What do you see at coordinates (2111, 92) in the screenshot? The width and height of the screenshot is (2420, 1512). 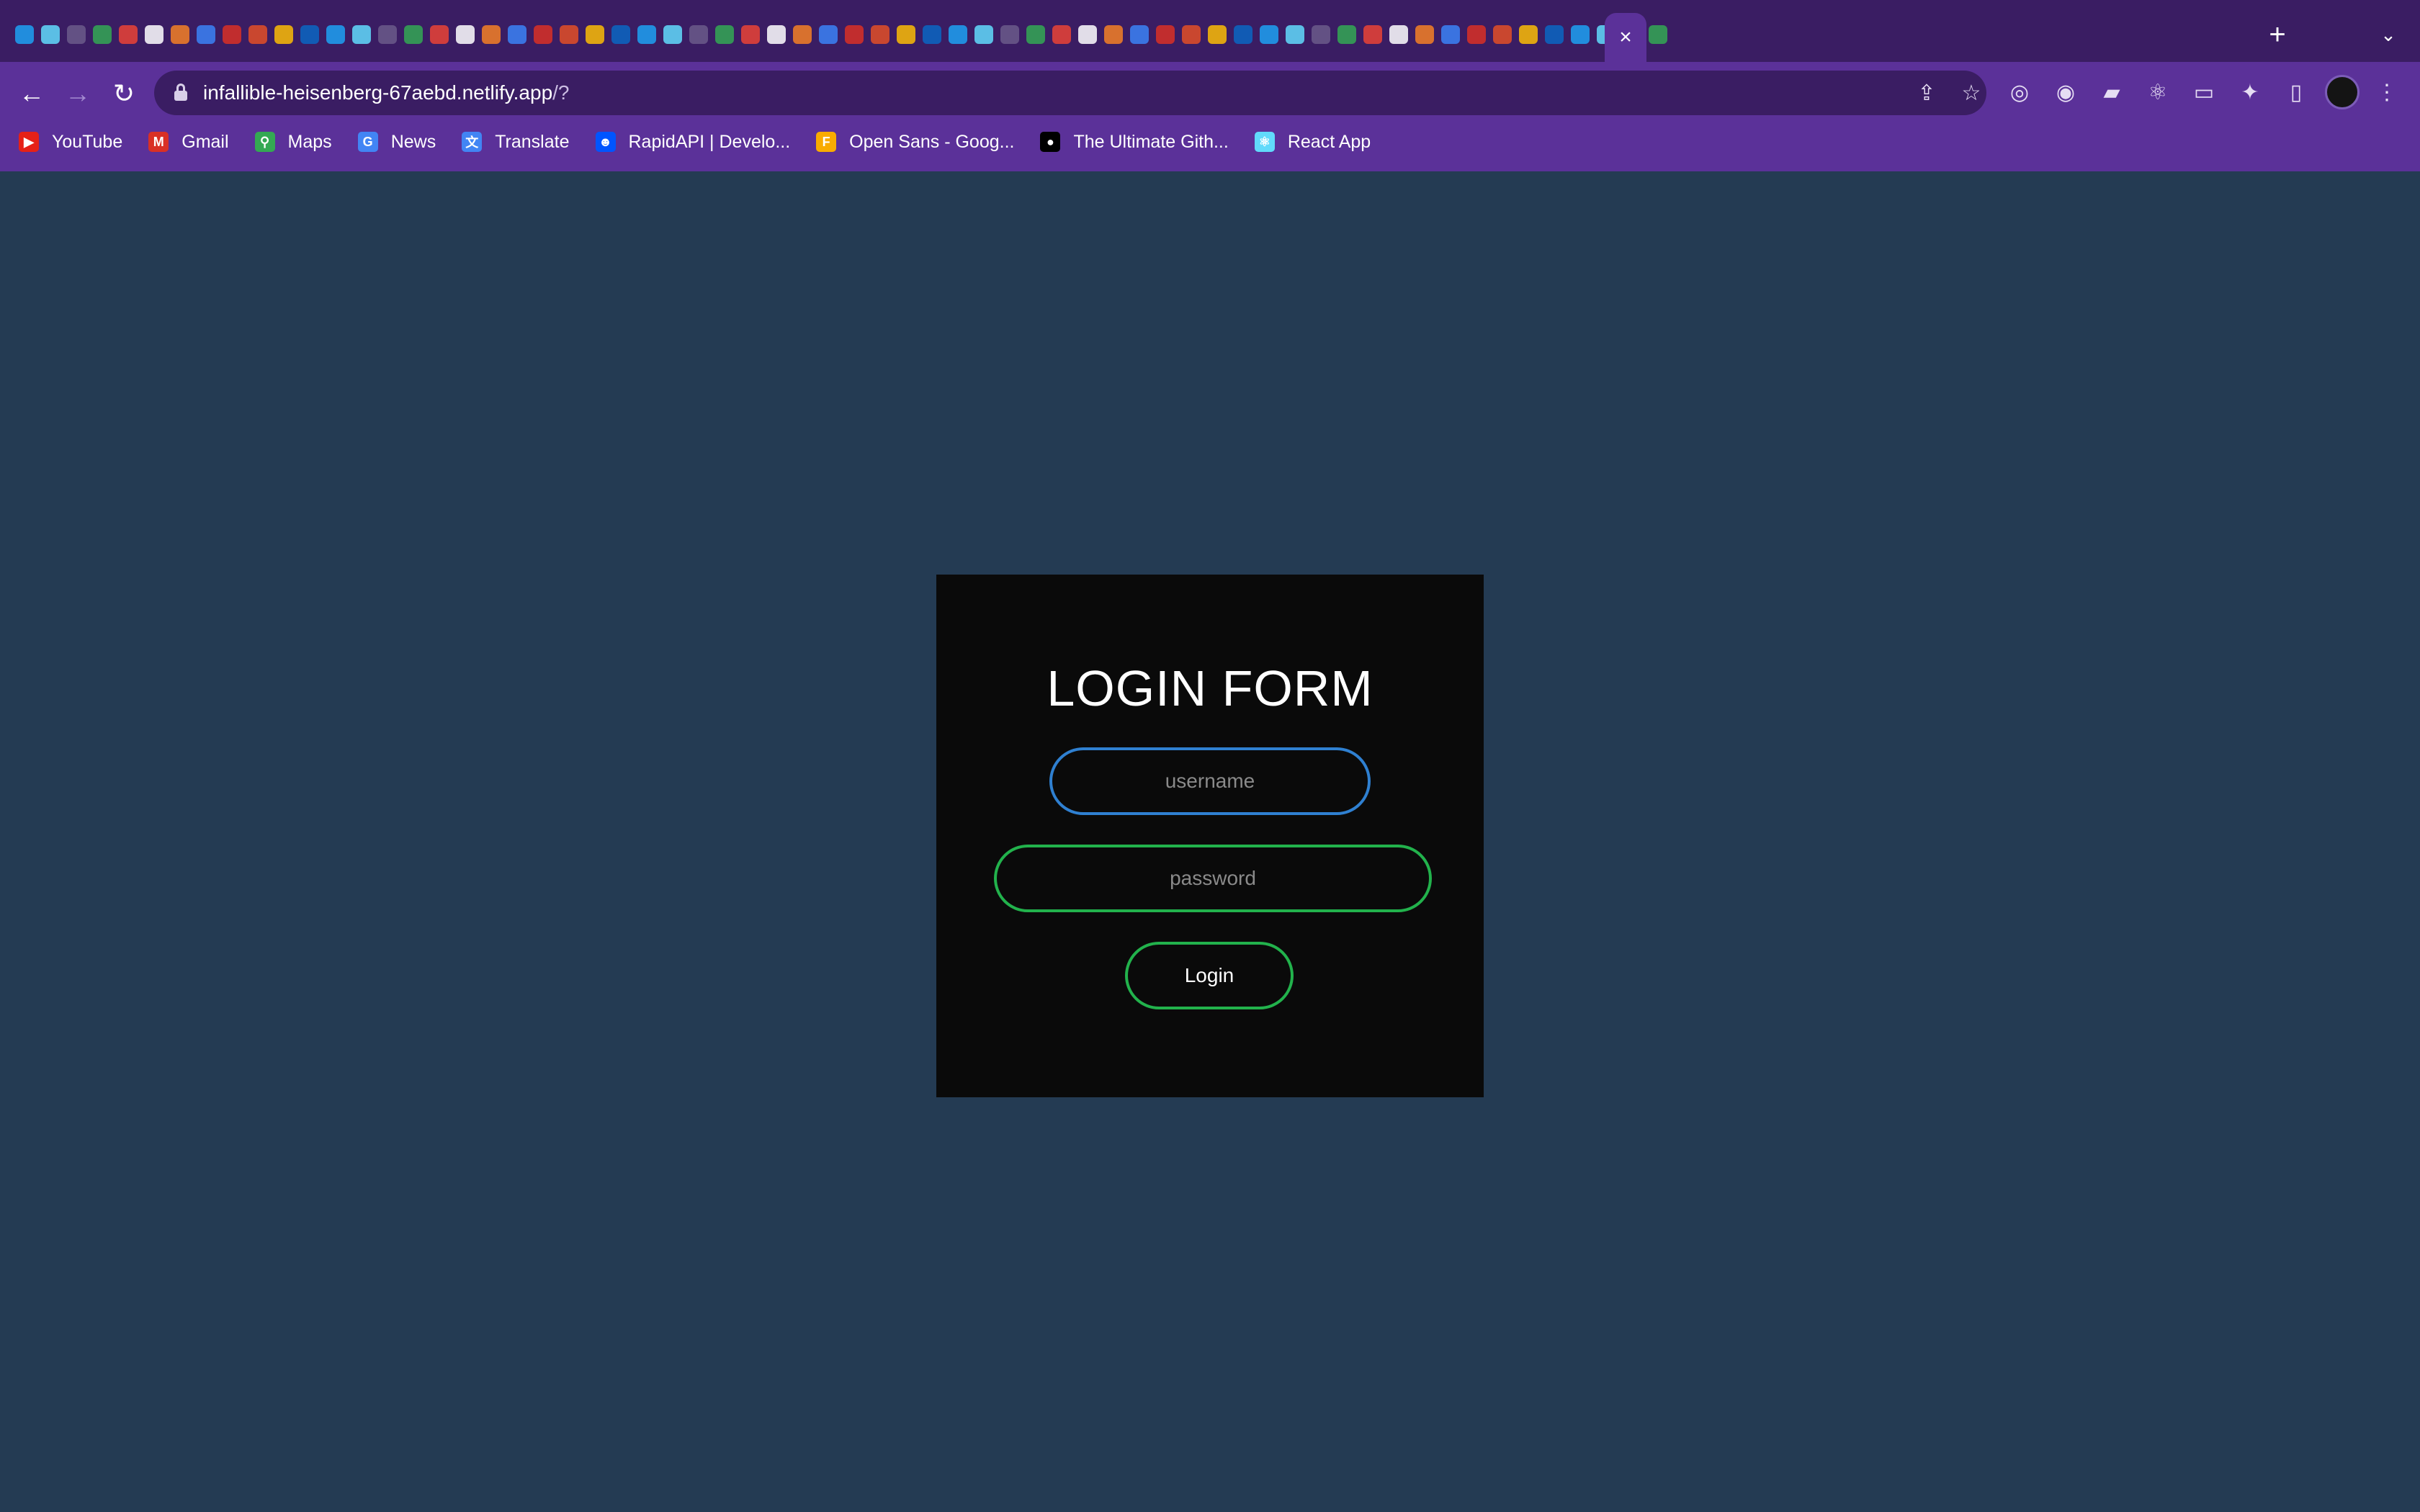 I see `sheets-ext-icon: ▰` at bounding box center [2111, 92].